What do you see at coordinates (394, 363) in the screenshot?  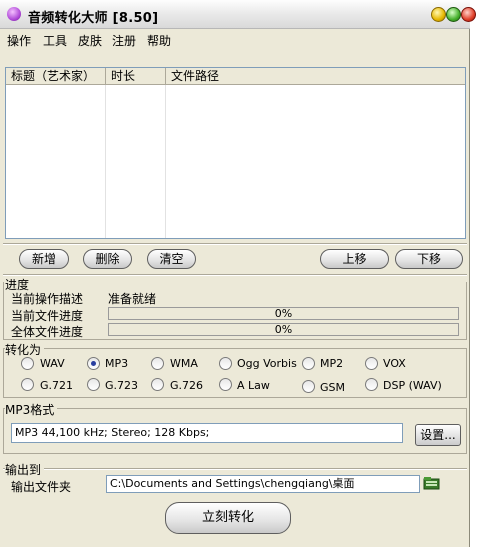 I see `radio-vox-label: VOX` at bounding box center [394, 363].